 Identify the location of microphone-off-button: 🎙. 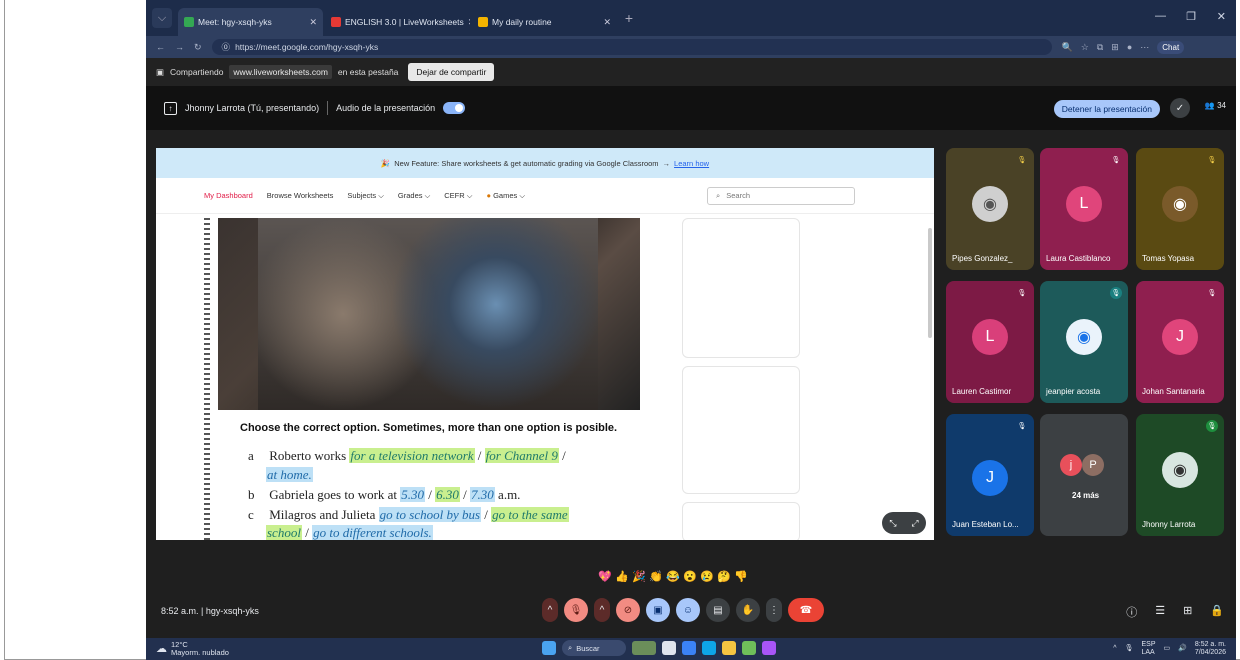
(576, 610).